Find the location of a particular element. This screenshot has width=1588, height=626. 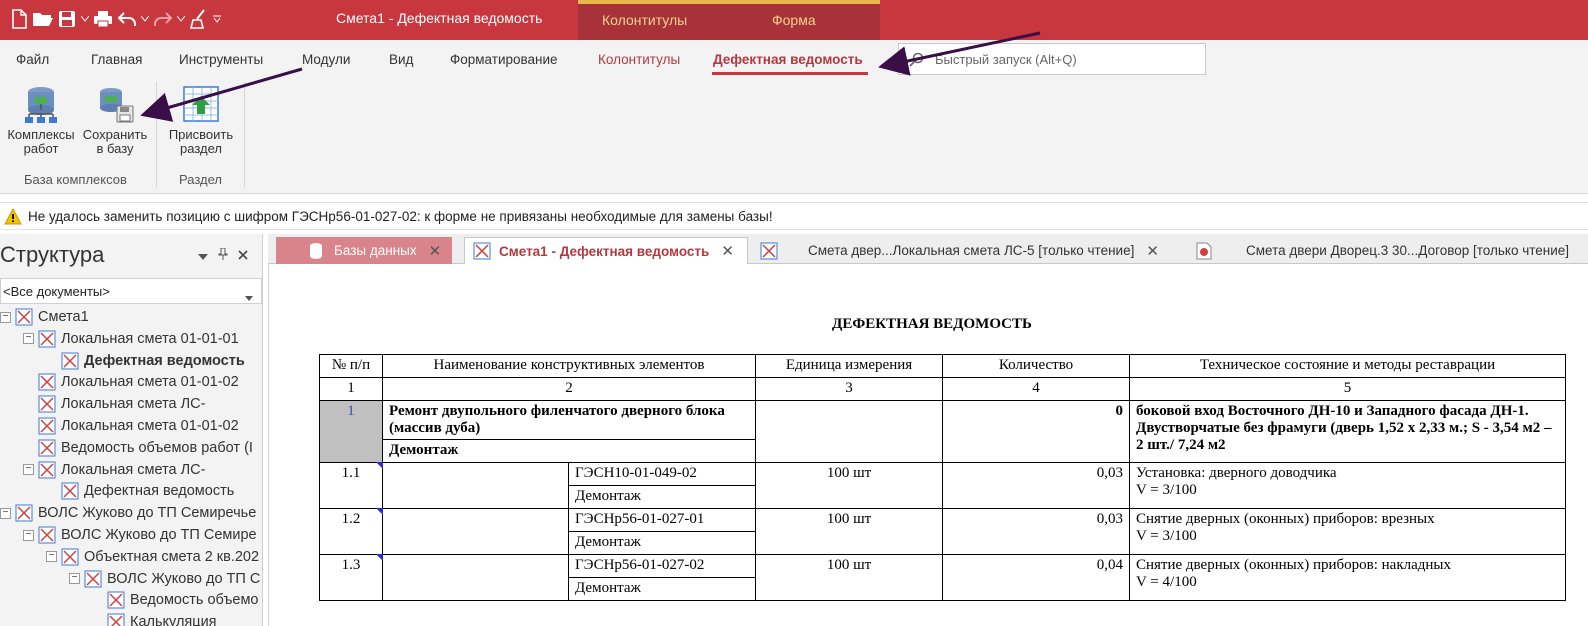

column-number: 2 is located at coordinates (569, 389).